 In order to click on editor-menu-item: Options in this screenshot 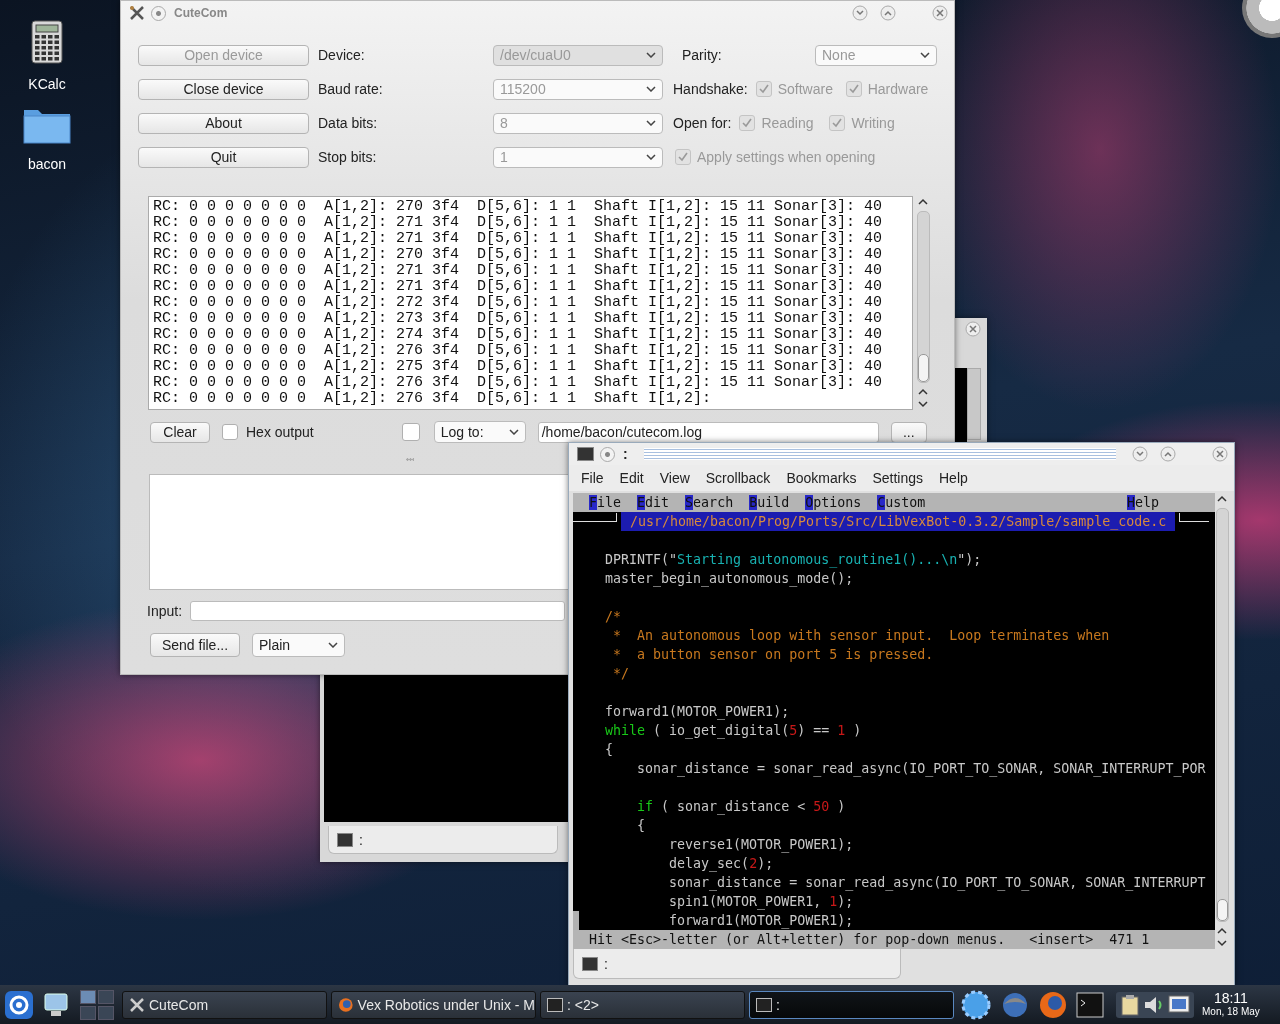, I will do `click(833, 502)`.